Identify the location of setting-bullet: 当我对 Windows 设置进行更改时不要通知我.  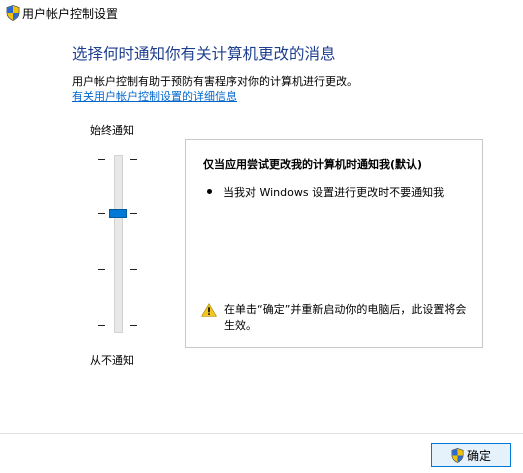
(334, 192).